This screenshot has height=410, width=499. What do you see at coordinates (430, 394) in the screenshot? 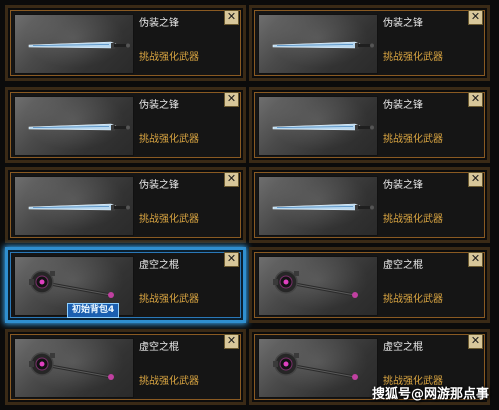
I see `watermark: 搜狐号@网游那点事` at bounding box center [430, 394].